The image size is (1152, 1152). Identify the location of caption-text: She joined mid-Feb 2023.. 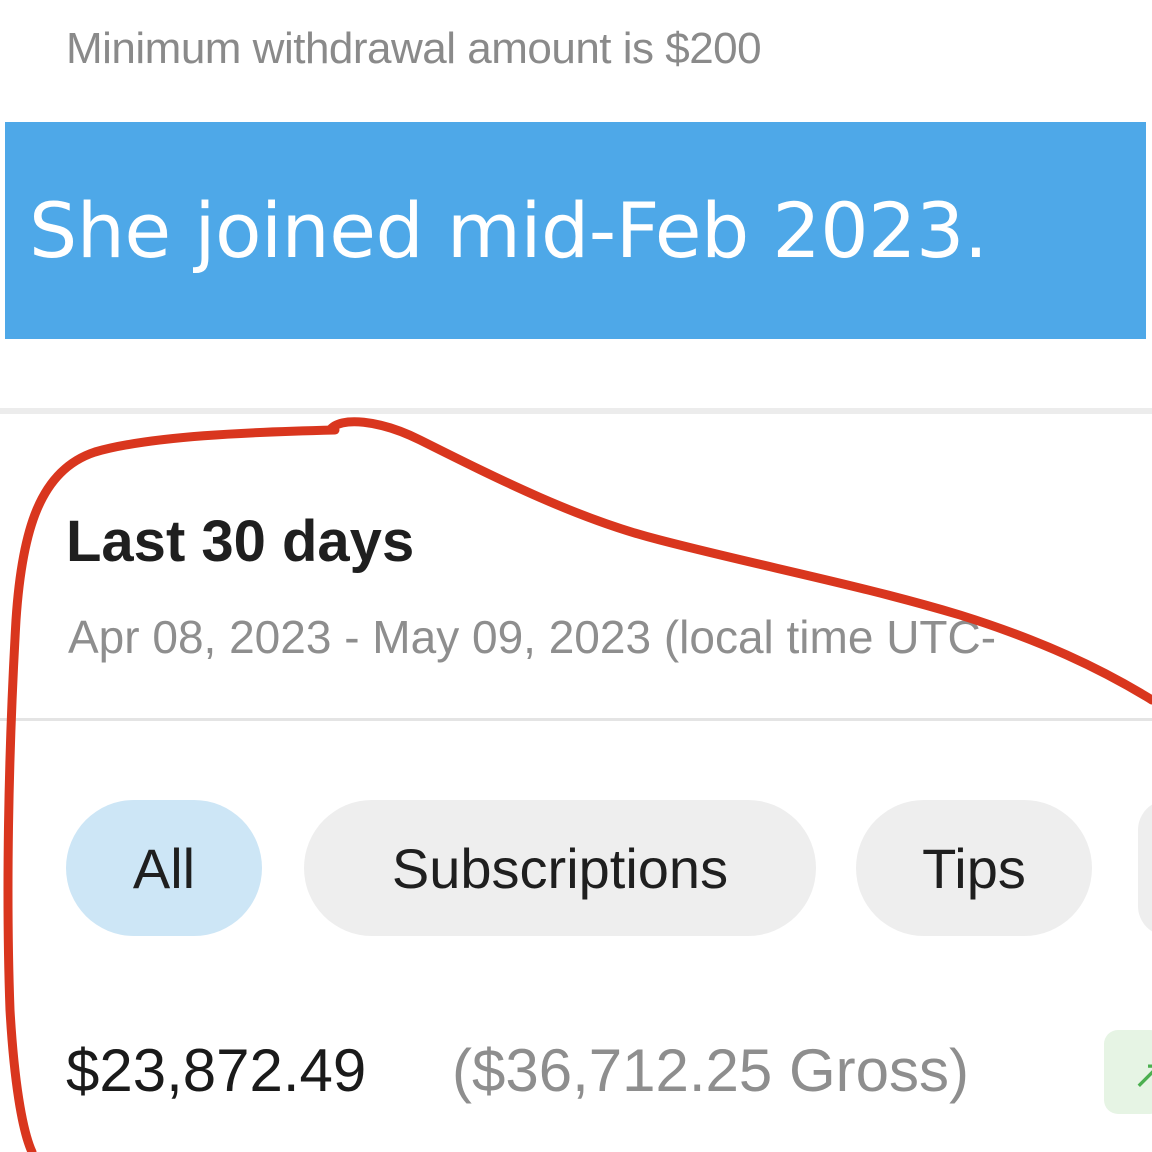
(508, 230).